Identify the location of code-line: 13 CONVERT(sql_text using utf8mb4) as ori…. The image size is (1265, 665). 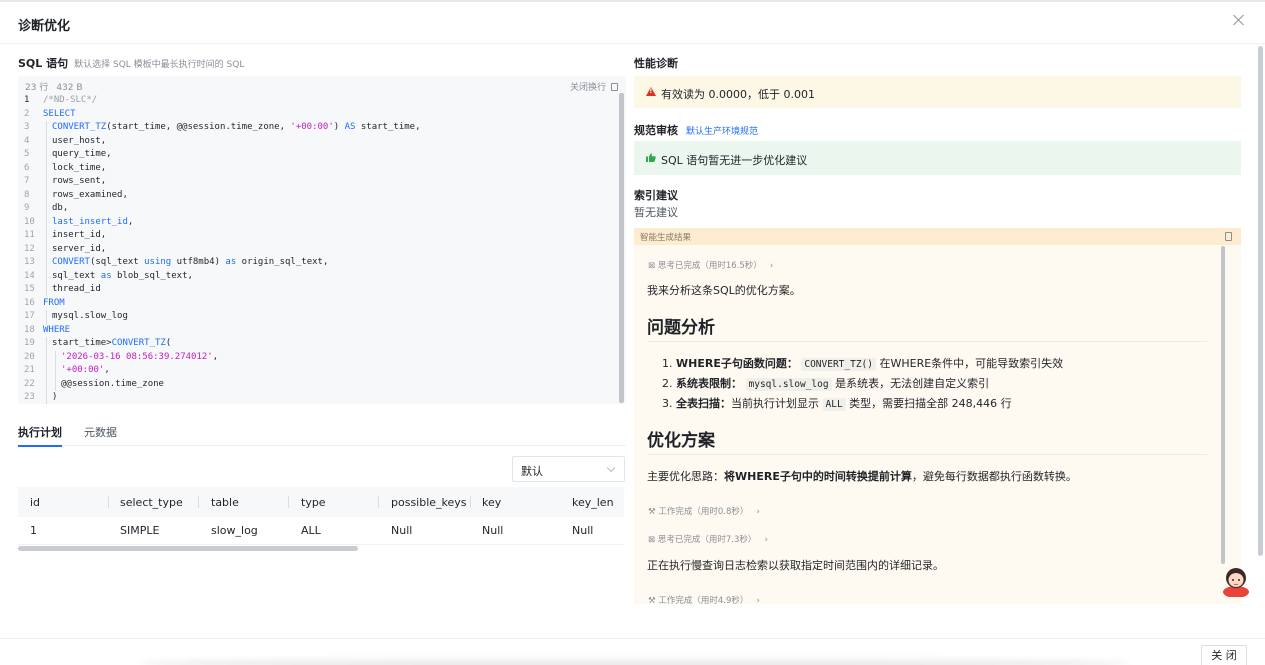
(219, 263).